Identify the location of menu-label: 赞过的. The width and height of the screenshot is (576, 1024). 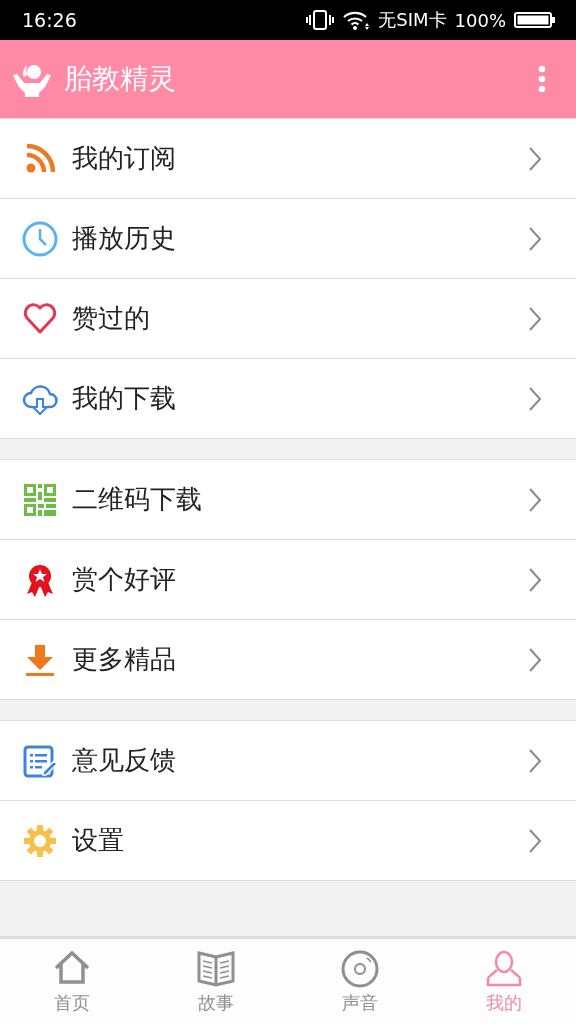
(111, 318).